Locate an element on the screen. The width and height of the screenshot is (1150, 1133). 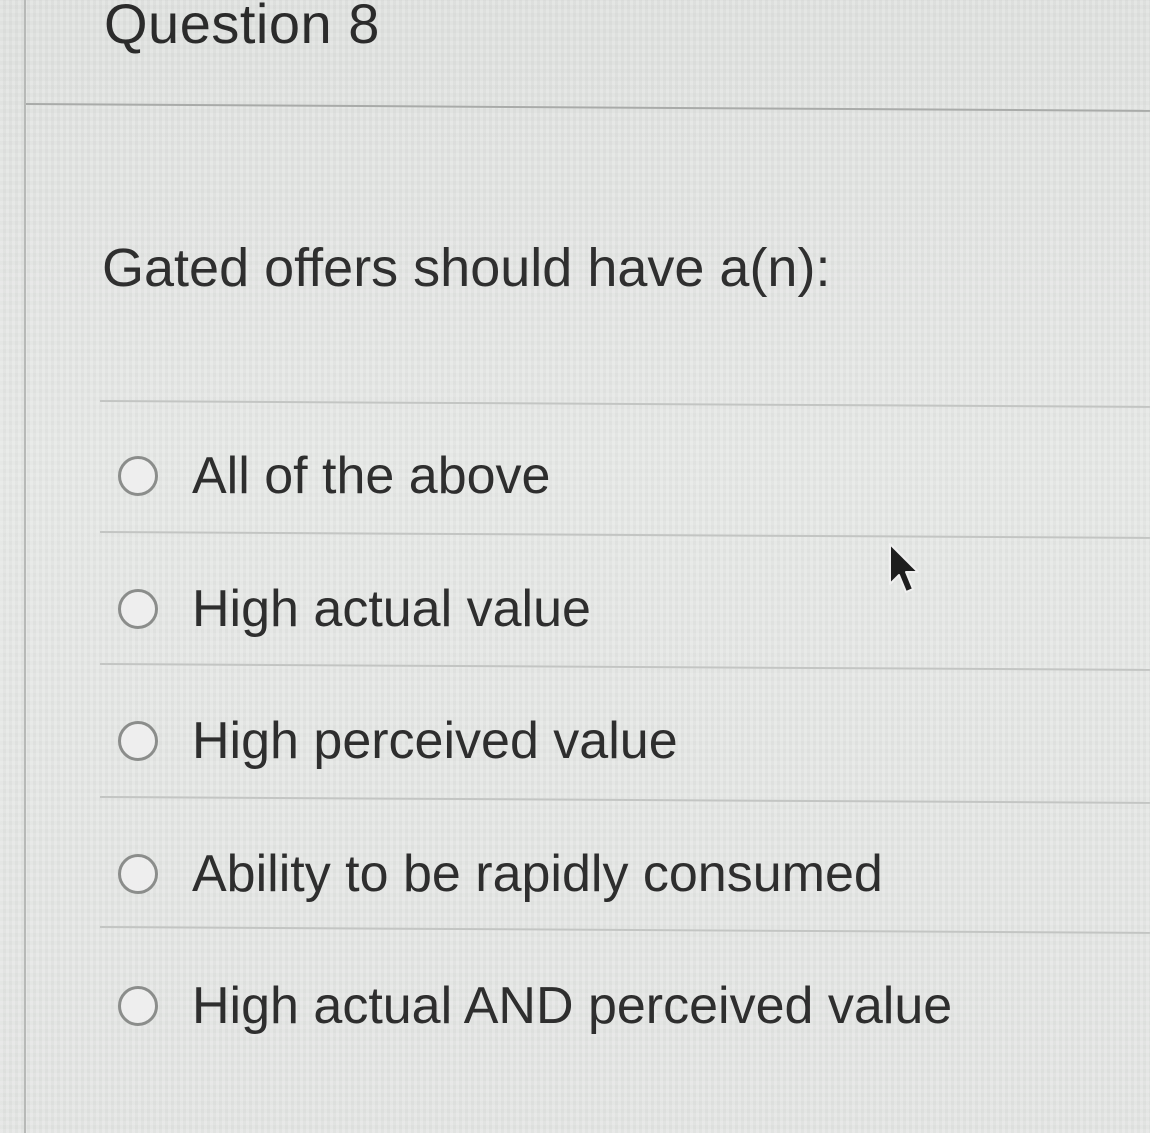
answer-option-label: Ability to be rapidly consumed is located at coordinates (537, 874).